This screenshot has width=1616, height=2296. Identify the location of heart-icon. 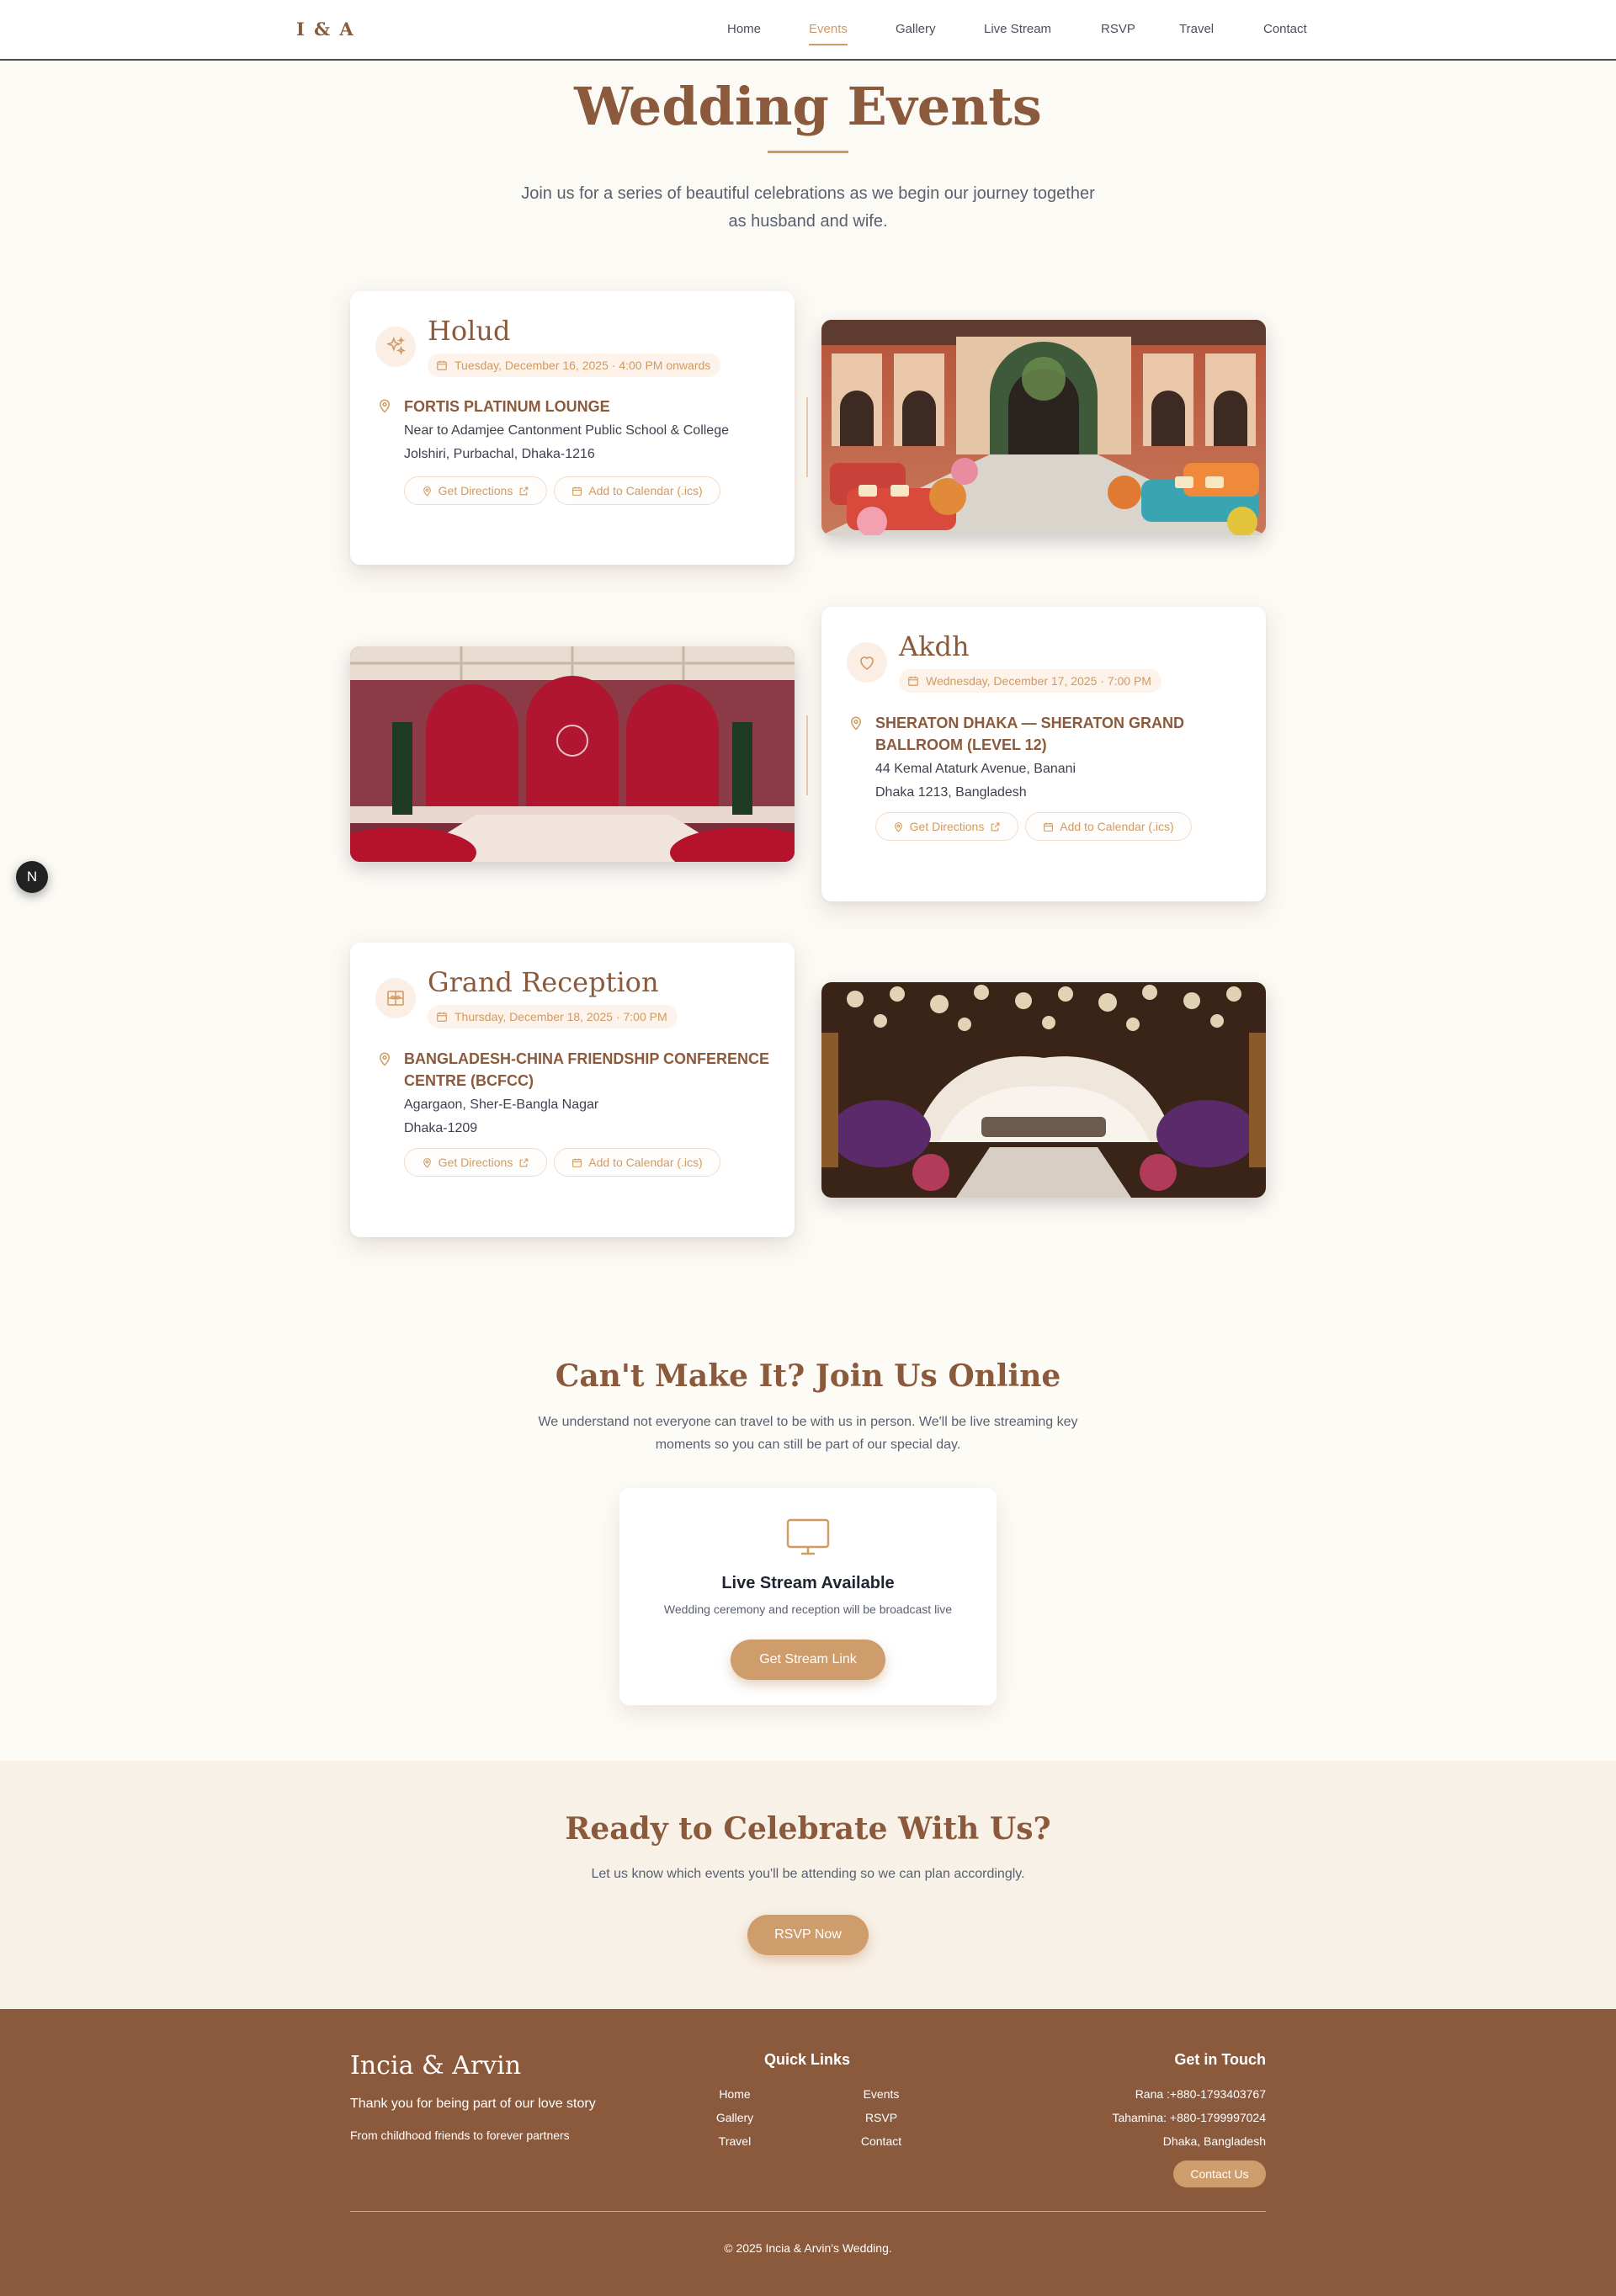
(867, 663).